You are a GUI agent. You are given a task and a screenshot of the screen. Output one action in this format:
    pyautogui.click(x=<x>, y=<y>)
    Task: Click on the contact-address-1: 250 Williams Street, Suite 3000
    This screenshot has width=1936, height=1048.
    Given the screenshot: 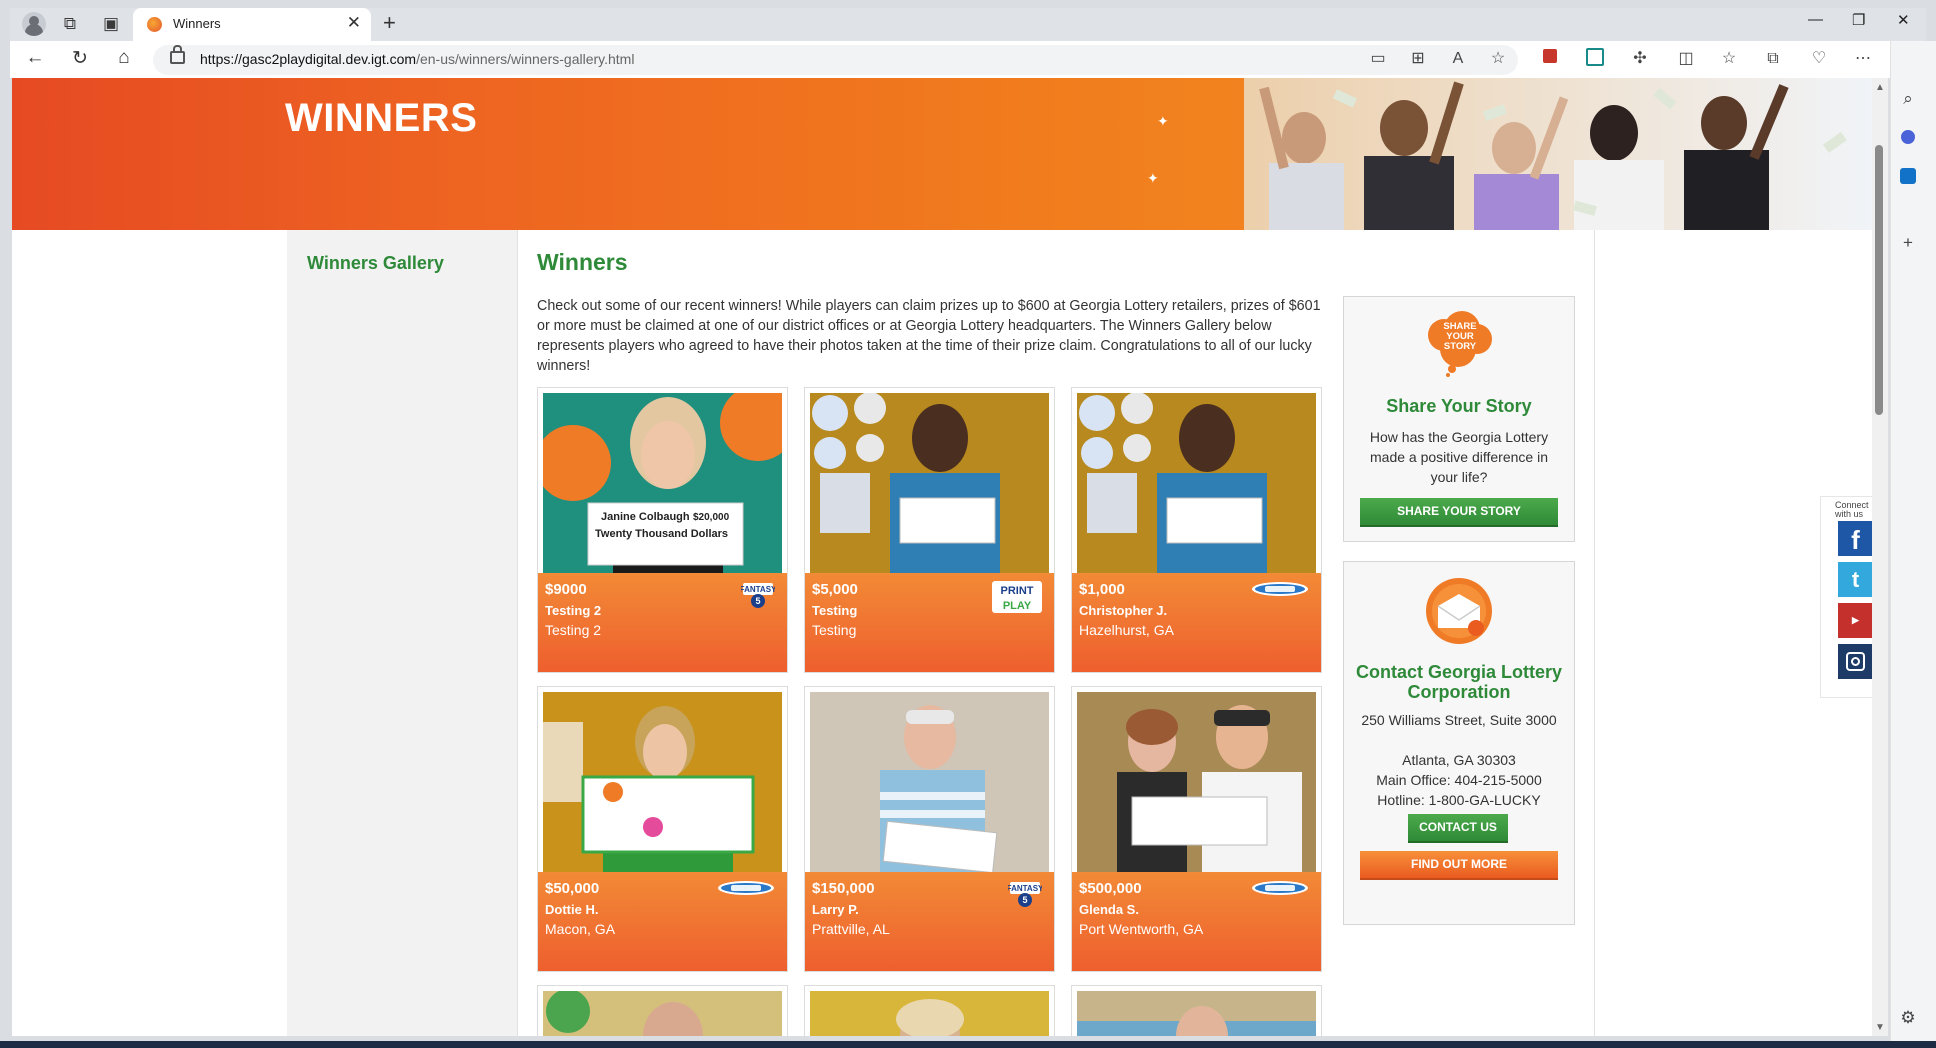 What is the action you would take?
    pyautogui.click(x=1459, y=720)
    